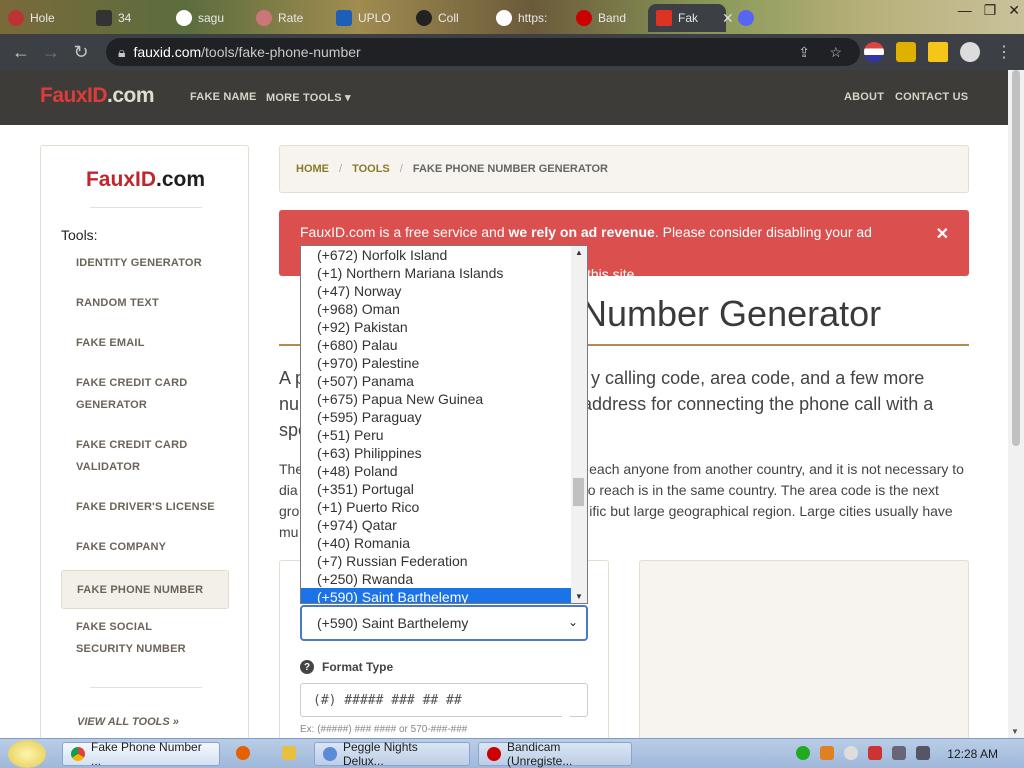  Describe the element at coordinates (691, 18) in the screenshot. I see `browser-tab-active: Fak ✕` at that location.